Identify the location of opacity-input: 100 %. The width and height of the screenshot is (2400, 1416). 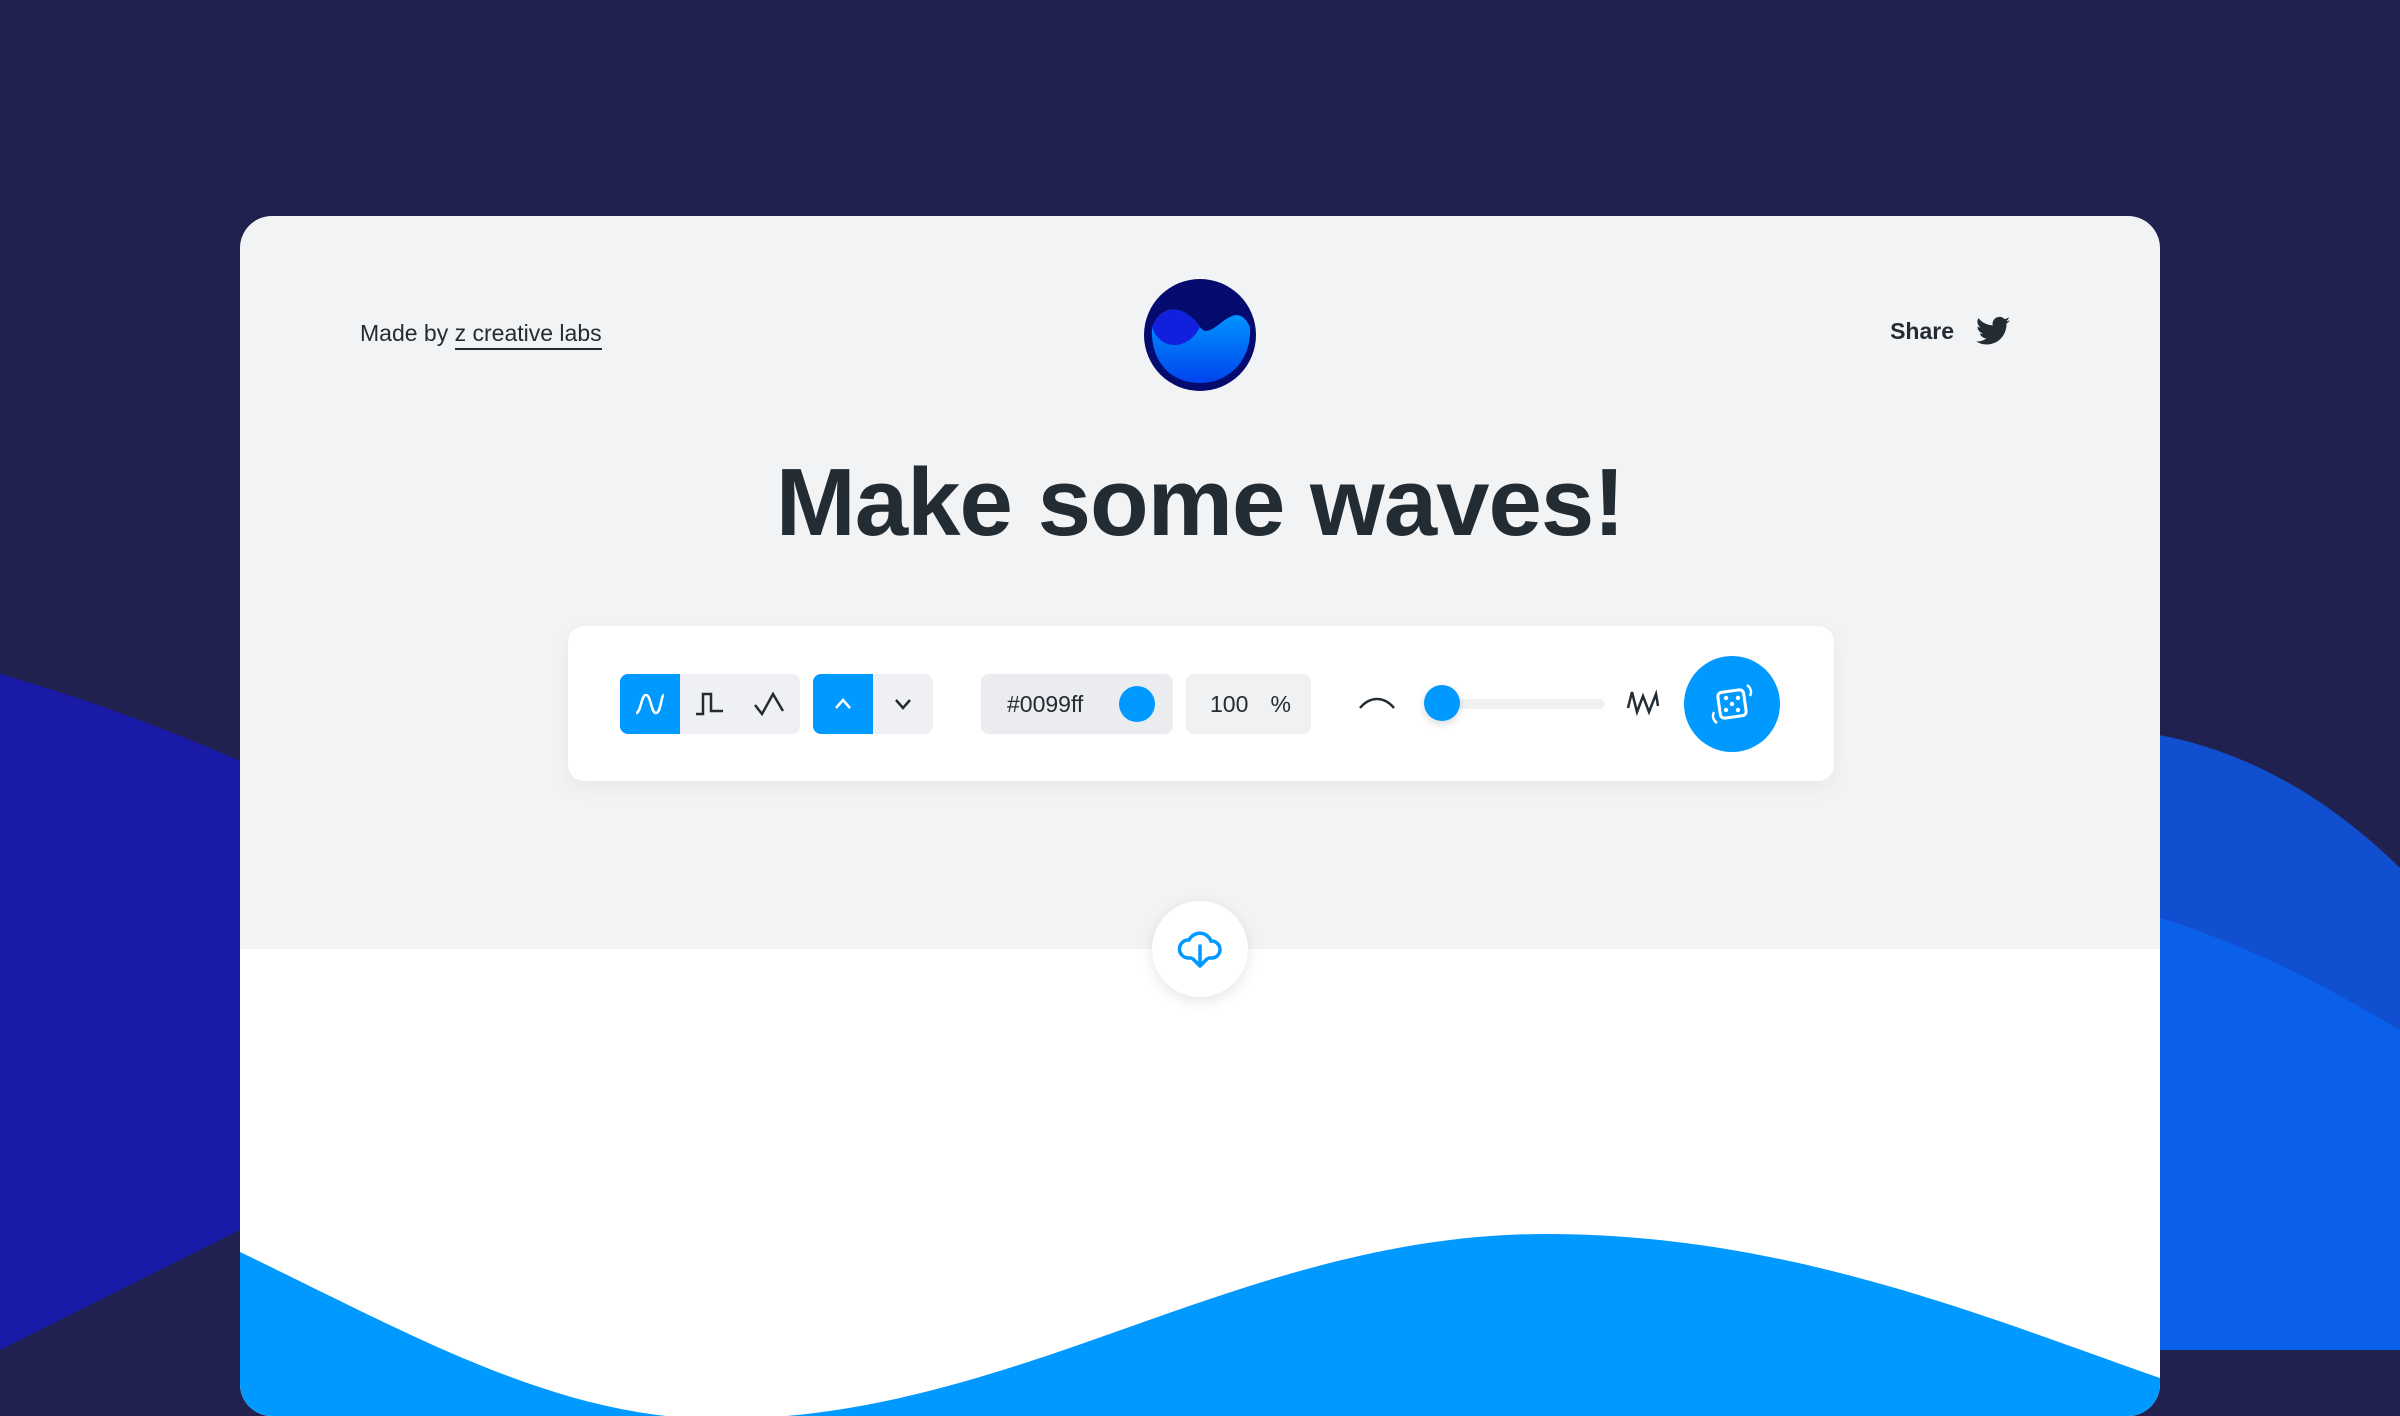
(1248, 704).